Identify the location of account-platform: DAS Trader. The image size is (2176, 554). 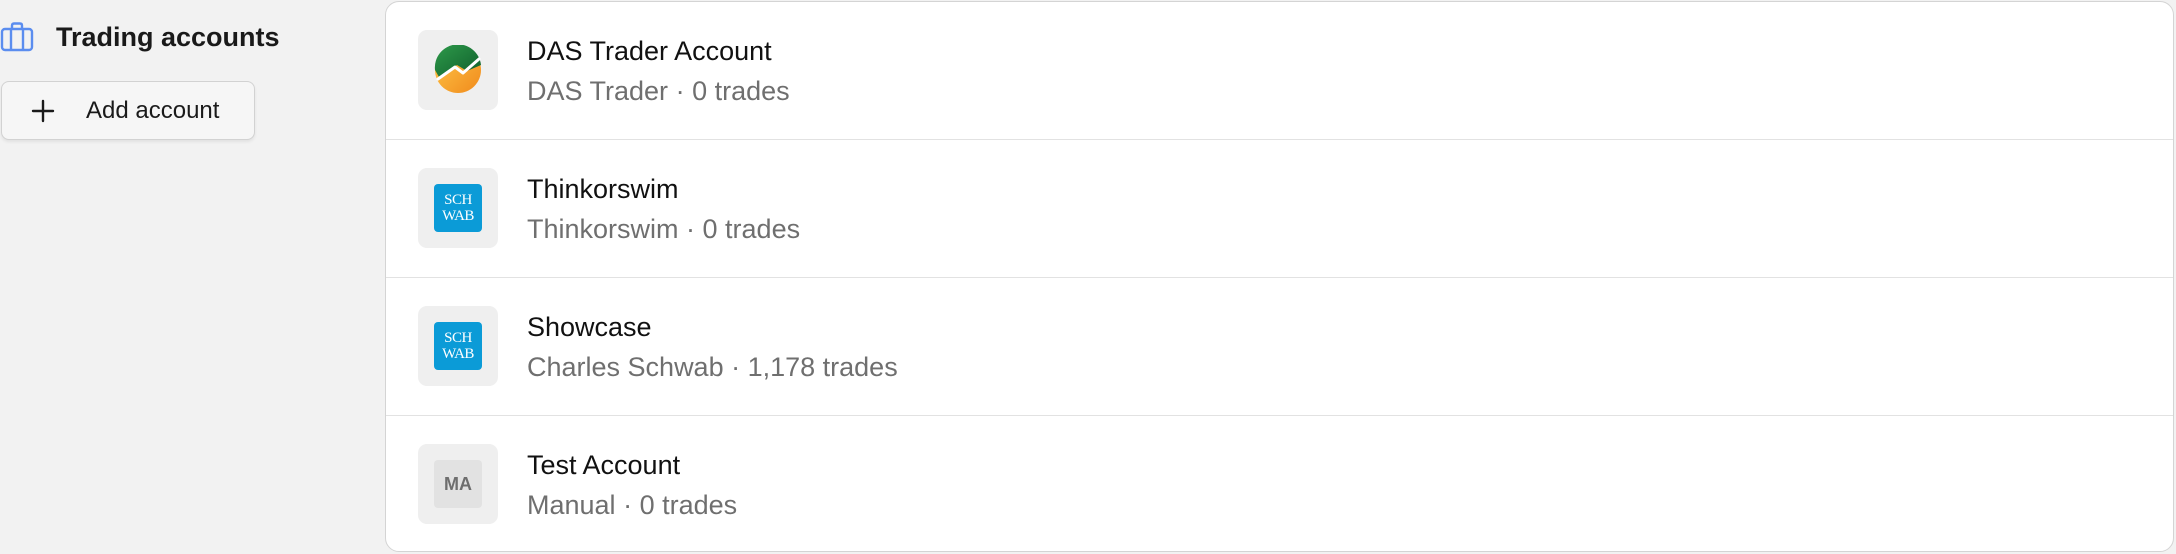
(598, 91).